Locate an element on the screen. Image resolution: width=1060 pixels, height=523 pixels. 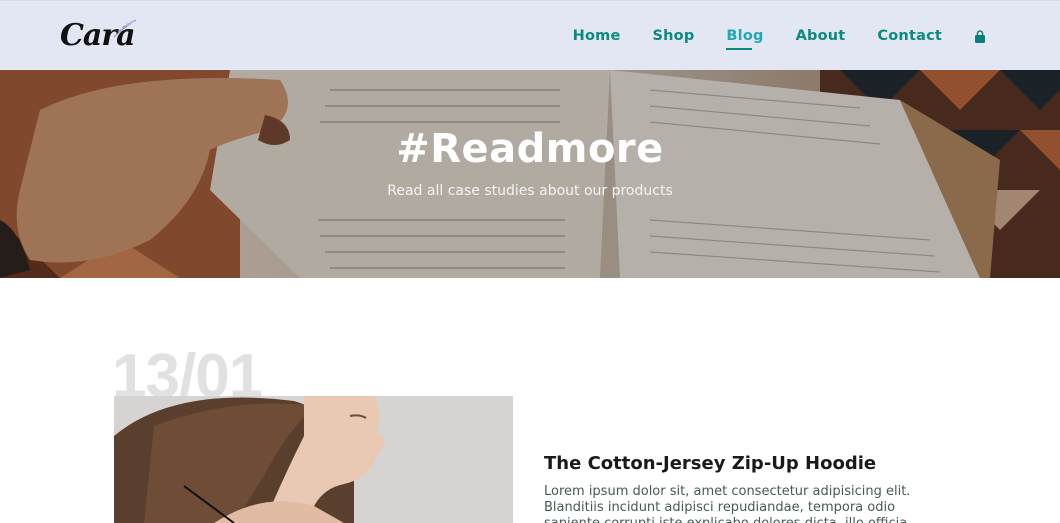
model-photo is located at coordinates (313, 459).